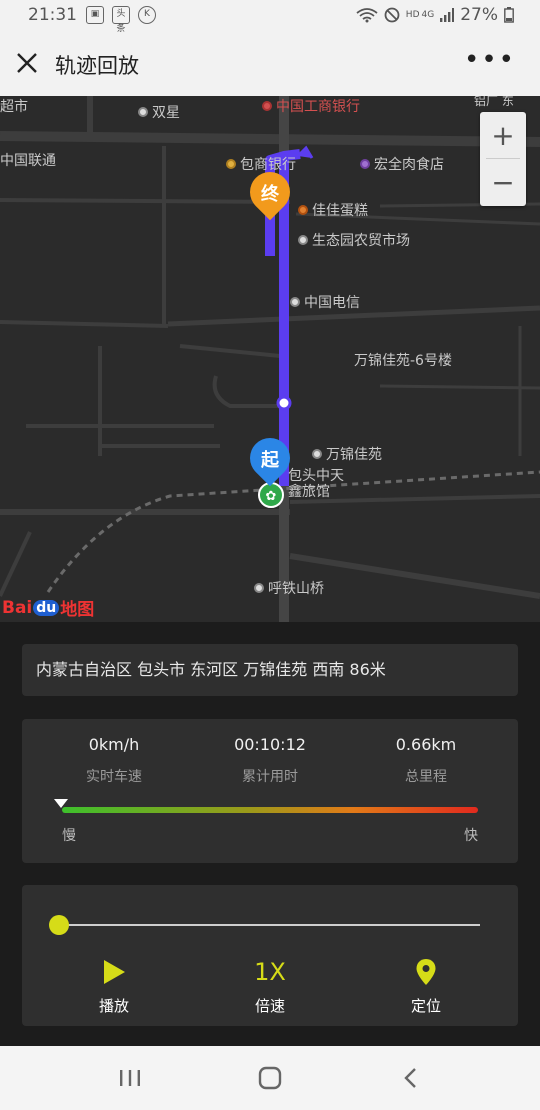 The width and height of the screenshot is (540, 1110). Describe the element at coordinates (270, 972) in the screenshot. I see `speed-value: 1X` at that location.